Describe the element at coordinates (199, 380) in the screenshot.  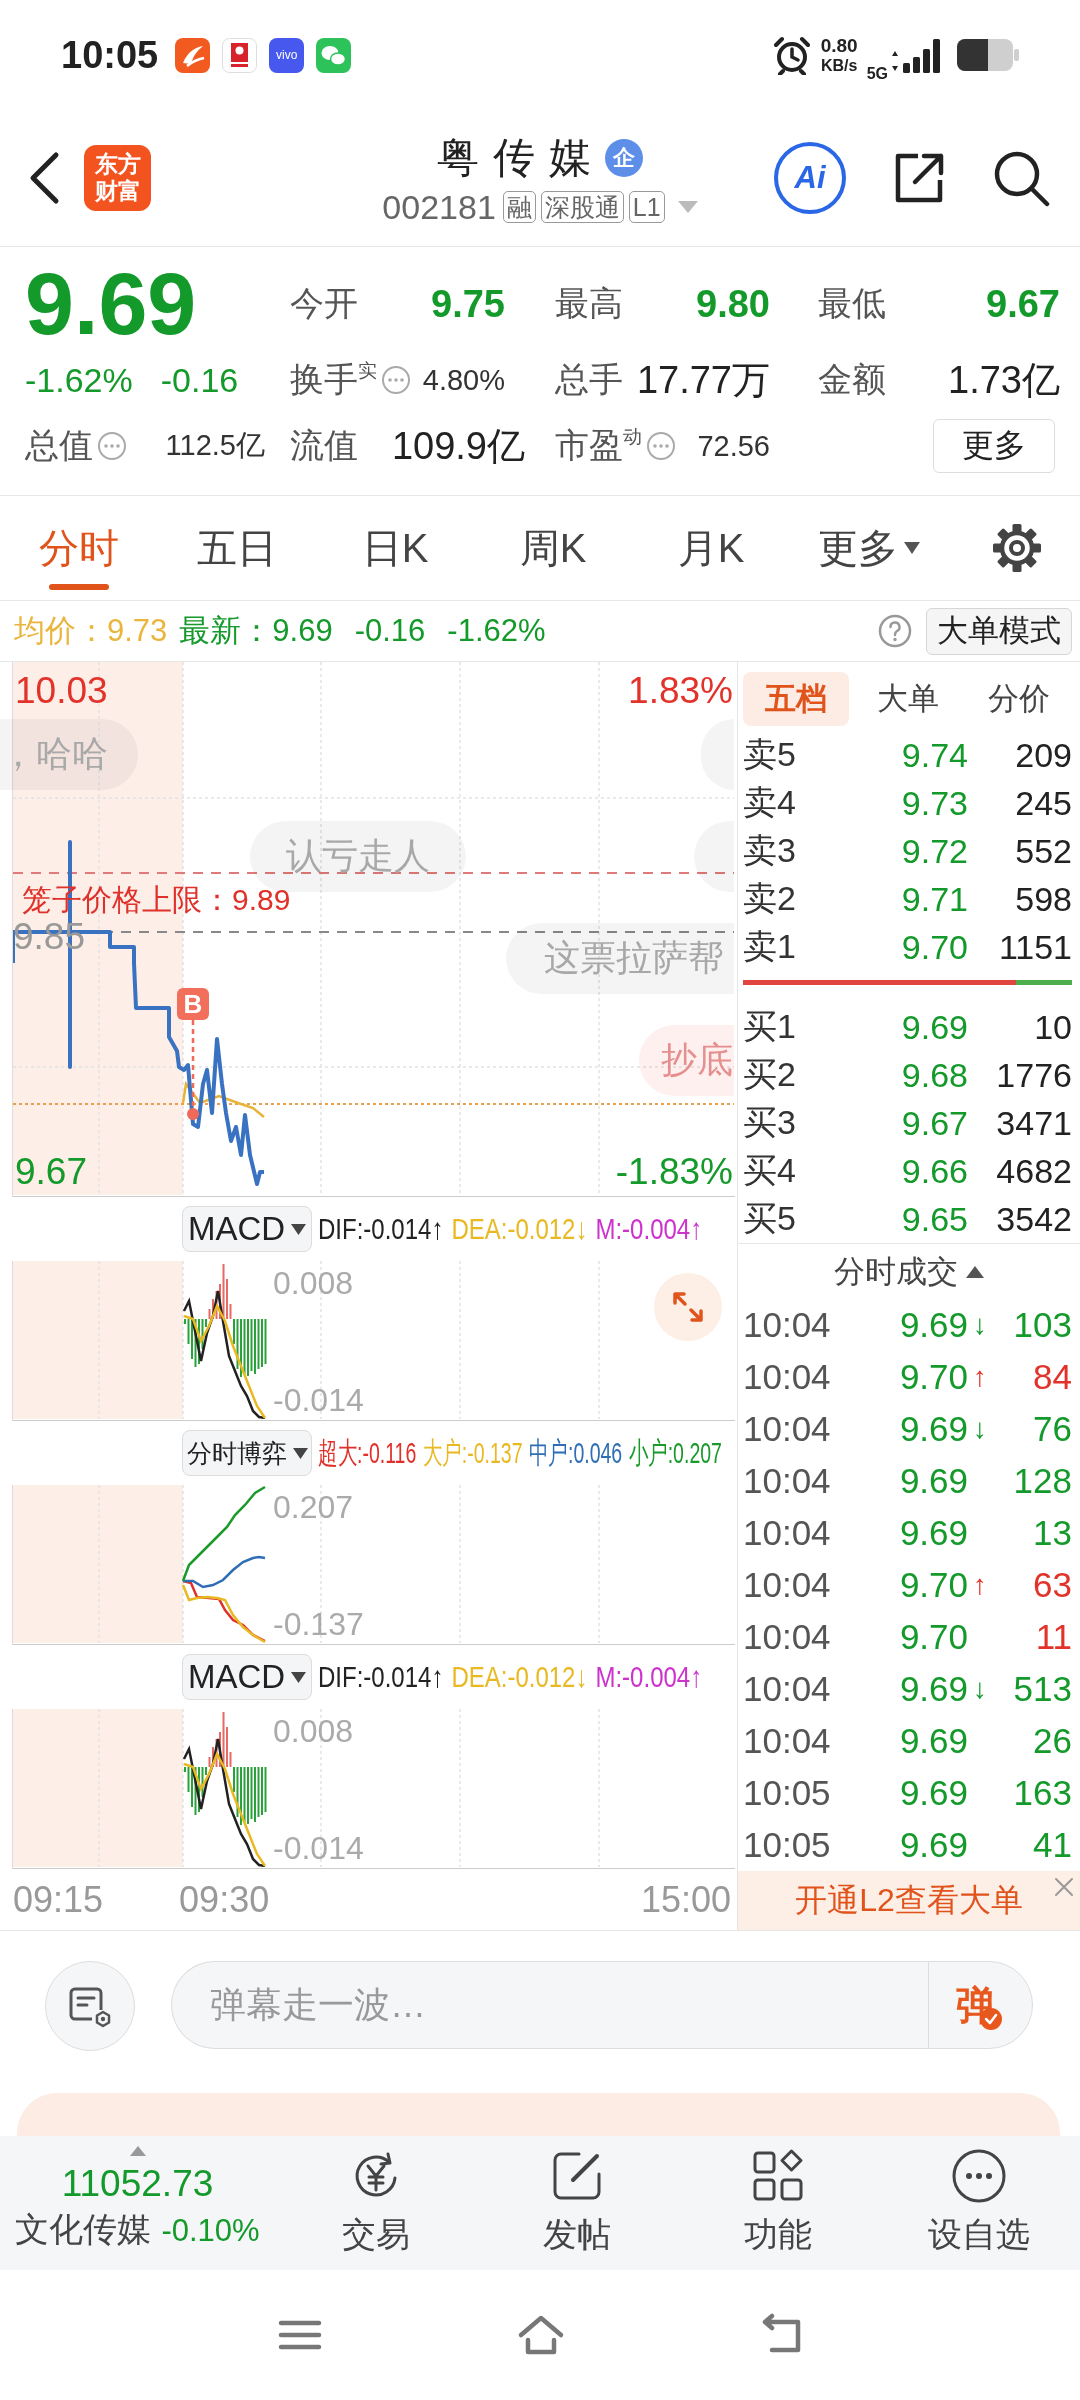
I see `change-amount: -0.16` at that location.